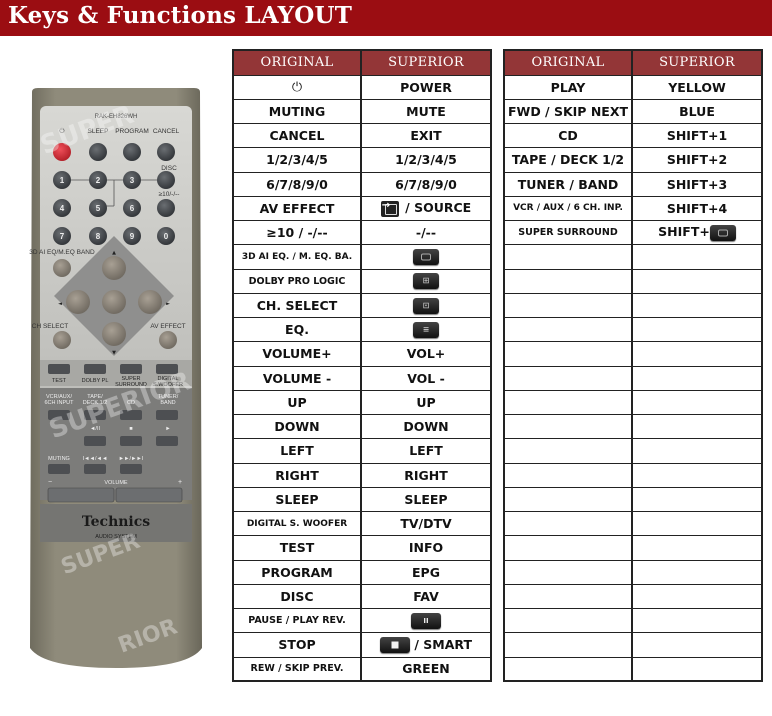 This screenshot has height=716, width=772. What do you see at coordinates (426, 499) in the screenshot?
I see `superior-key-cell: SLEEP` at bounding box center [426, 499].